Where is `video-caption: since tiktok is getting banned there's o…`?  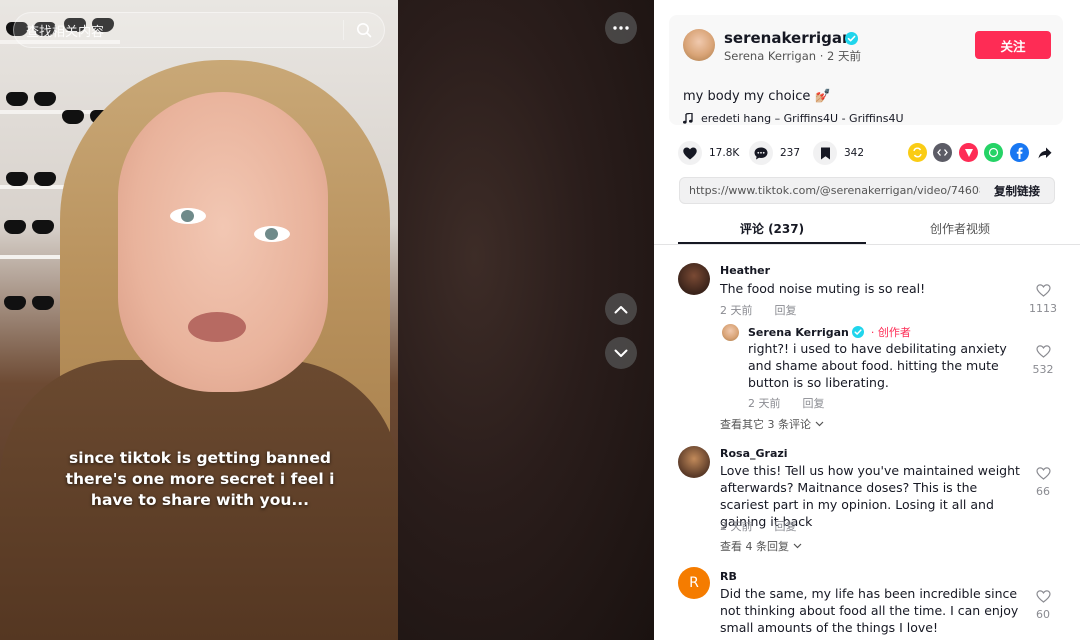 video-caption: since tiktok is getting banned there's o… is located at coordinates (200, 479).